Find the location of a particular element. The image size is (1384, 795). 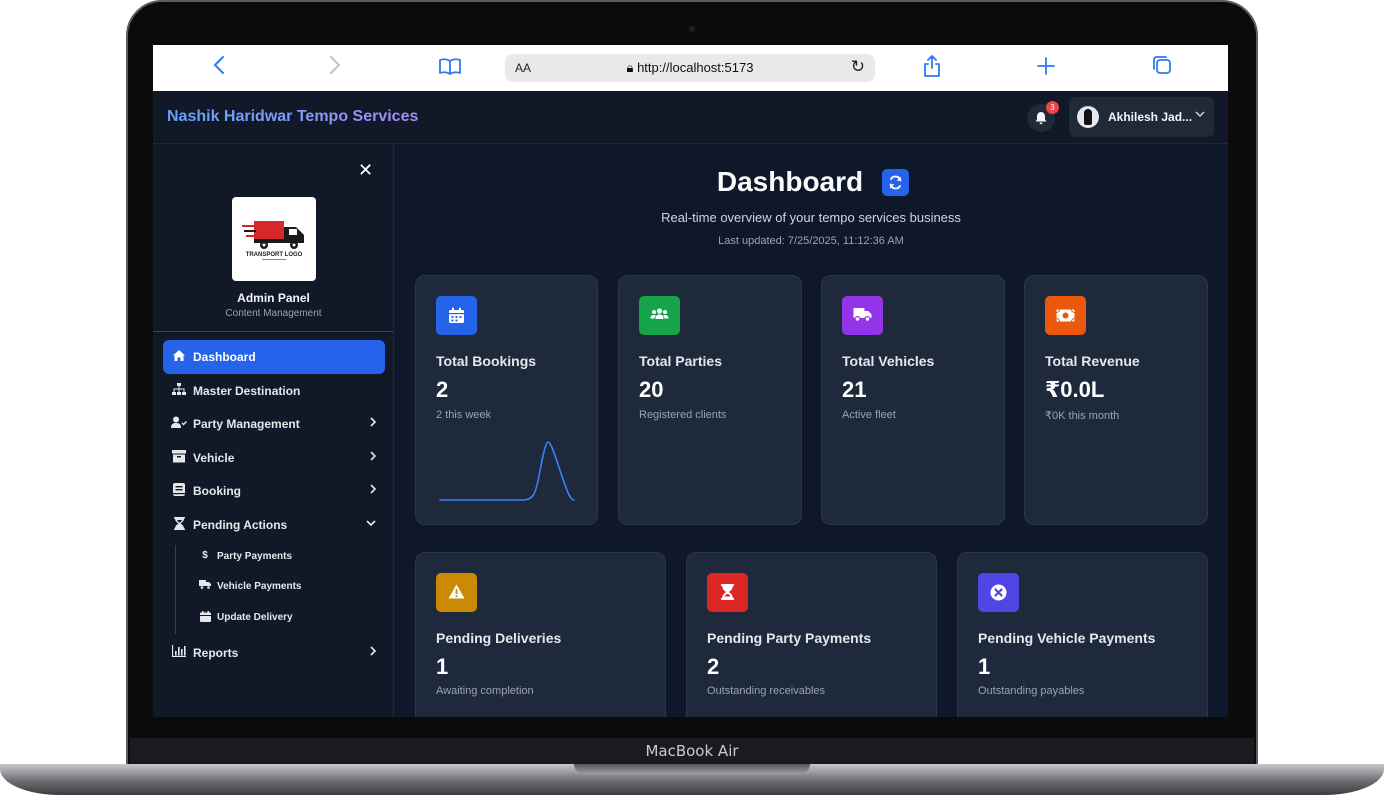

pending-note: Outstanding payables is located at coordinates (1031, 691).